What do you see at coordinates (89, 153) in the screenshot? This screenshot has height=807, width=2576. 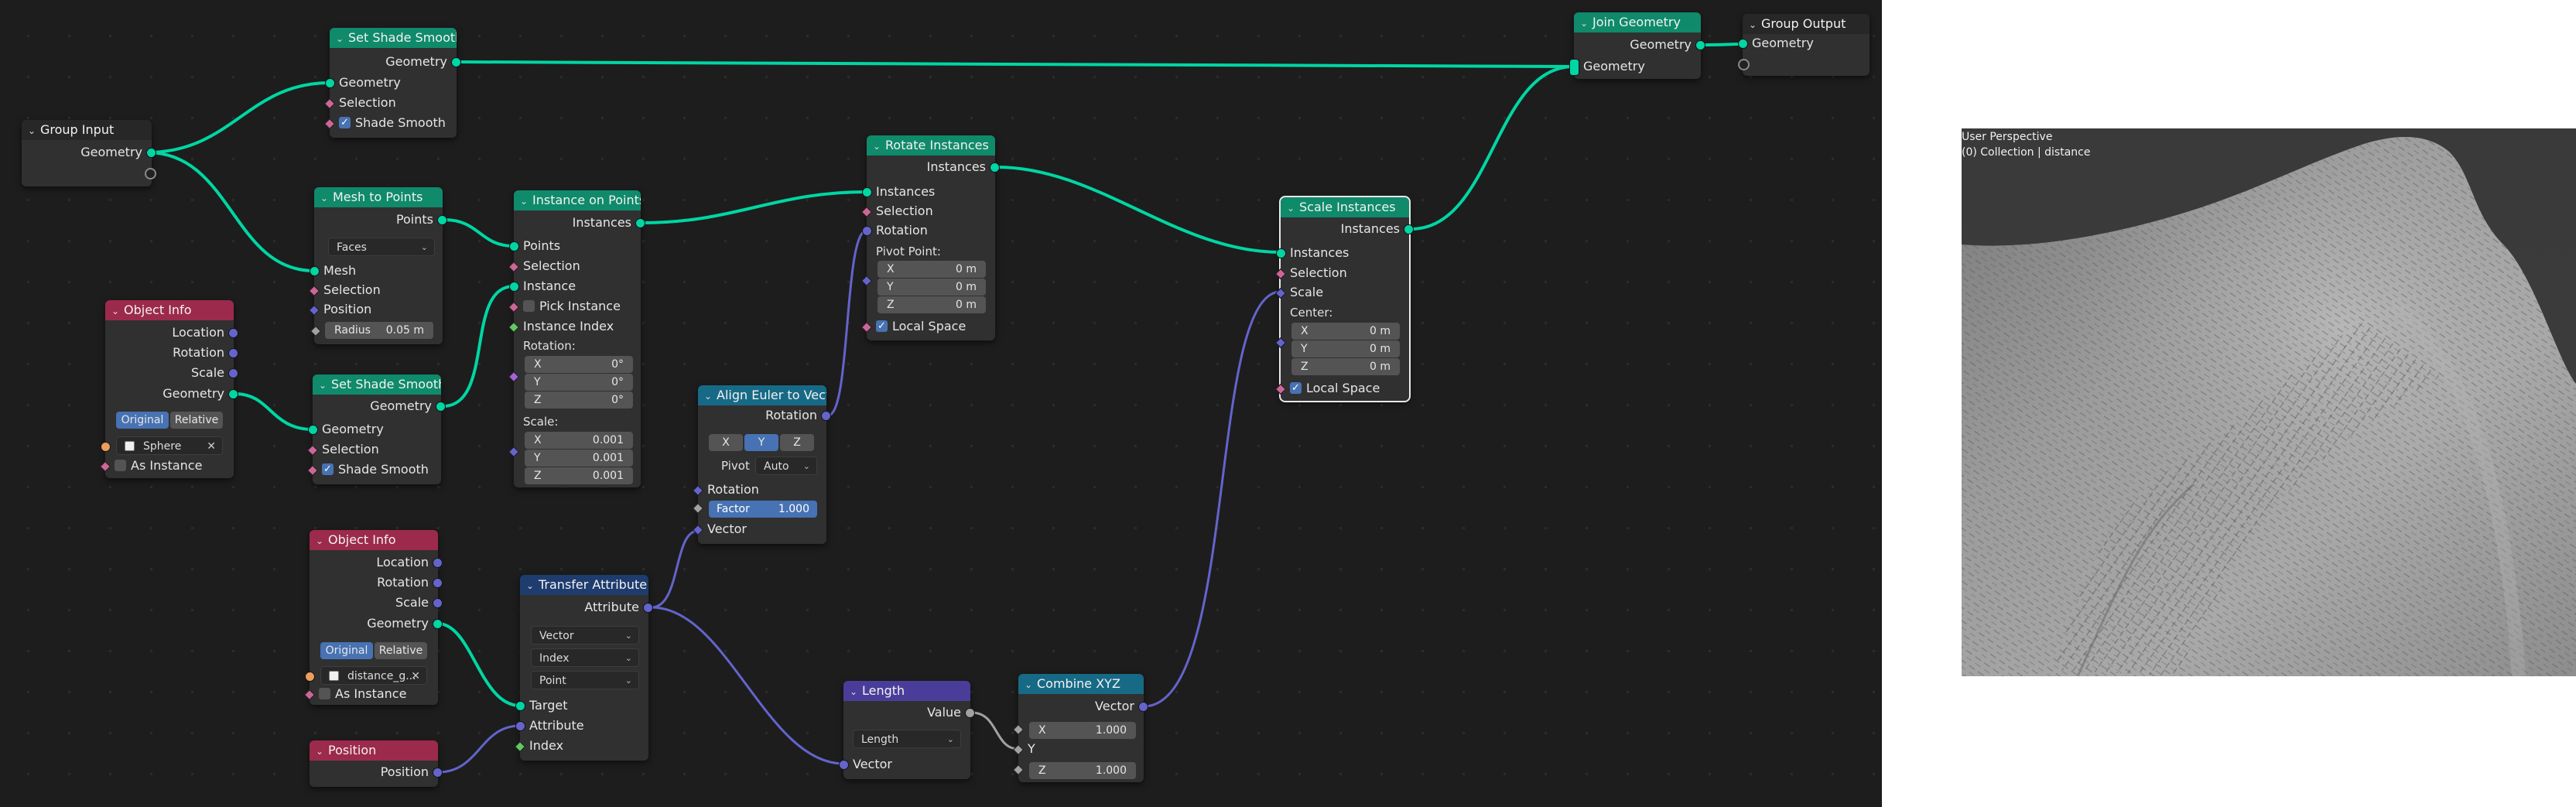 I see `node-group-input: ⌄ Group Input Geometry` at bounding box center [89, 153].